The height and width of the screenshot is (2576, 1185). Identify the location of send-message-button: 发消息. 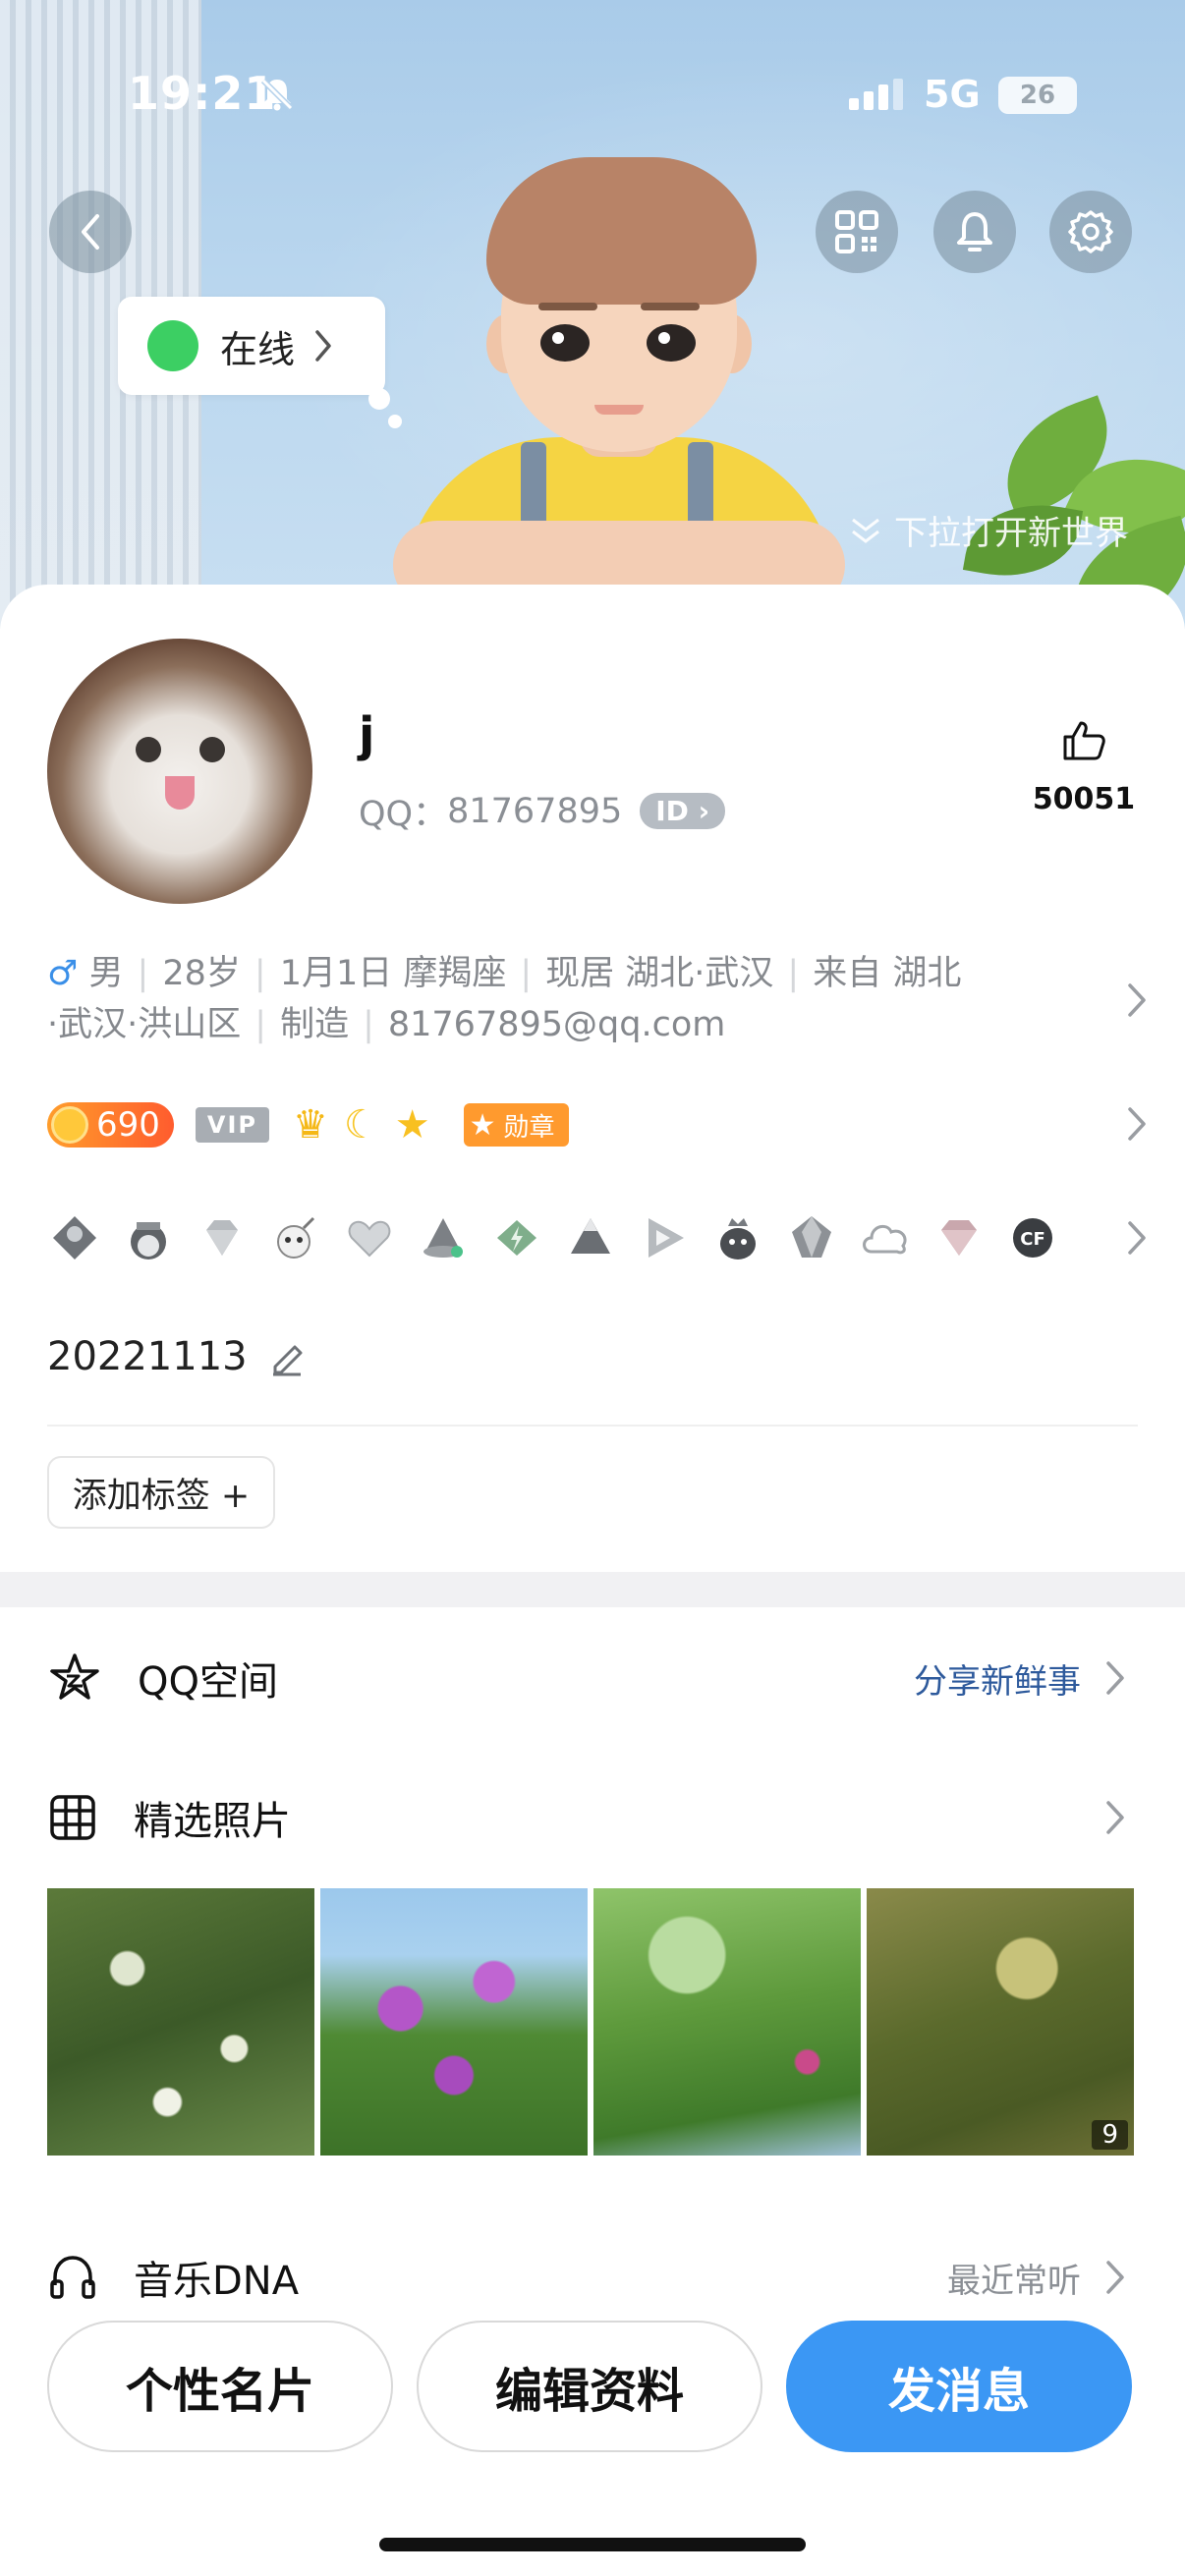
(959, 2386).